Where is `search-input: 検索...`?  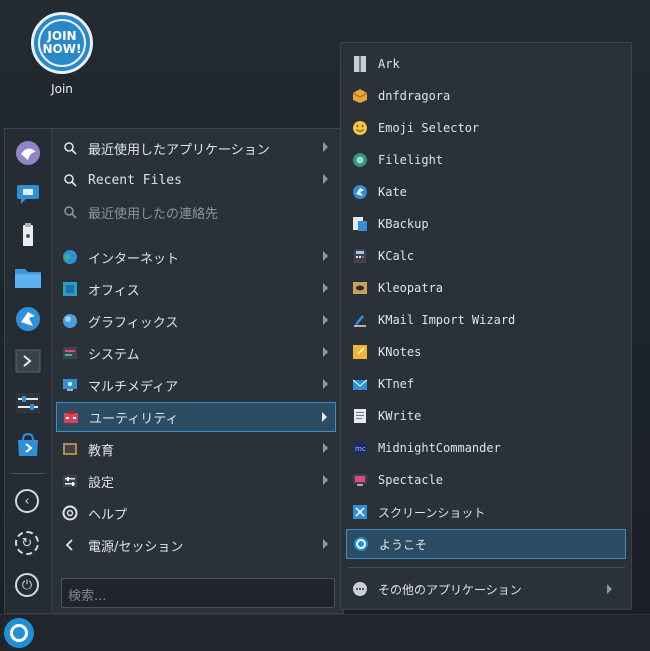
search-input: 検索... is located at coordinates (198, 593).